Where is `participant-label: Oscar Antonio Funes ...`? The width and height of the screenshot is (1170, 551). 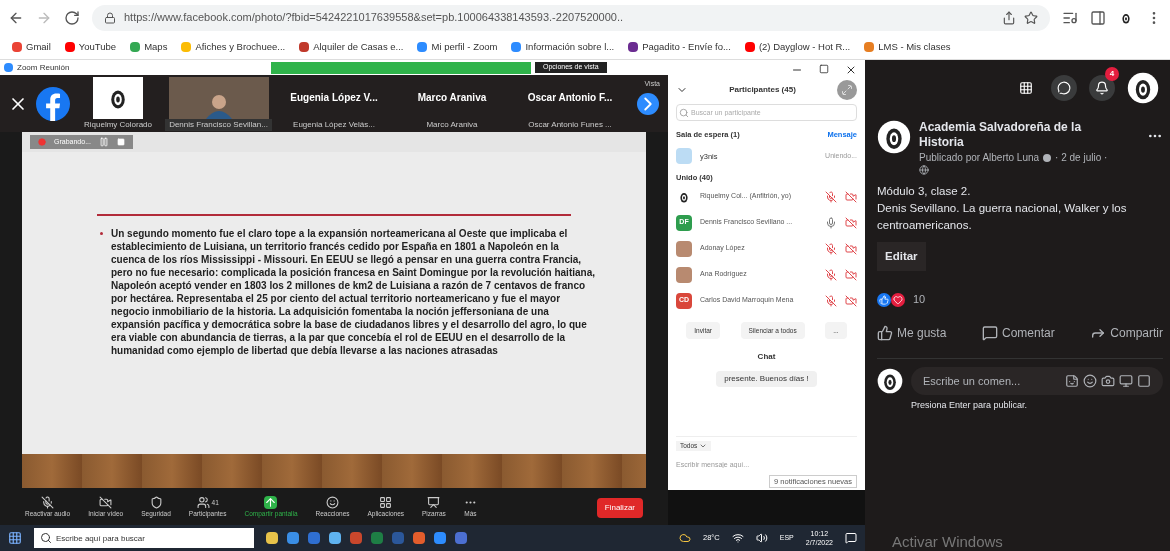
participant-label: Oscar Antonio Funes ... is located at coordinates (570, 124).